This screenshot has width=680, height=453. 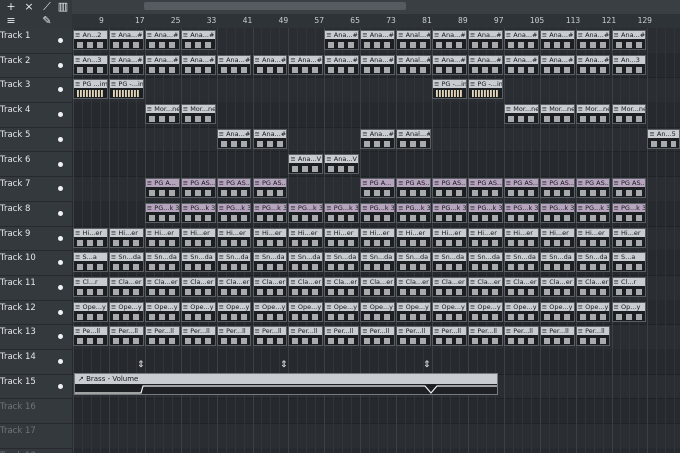 What do you see at coordinates (413, 138) in the screenshot?
I see `pattern-clip: ≡ Anal...#5` at bounding box center [413, 138].